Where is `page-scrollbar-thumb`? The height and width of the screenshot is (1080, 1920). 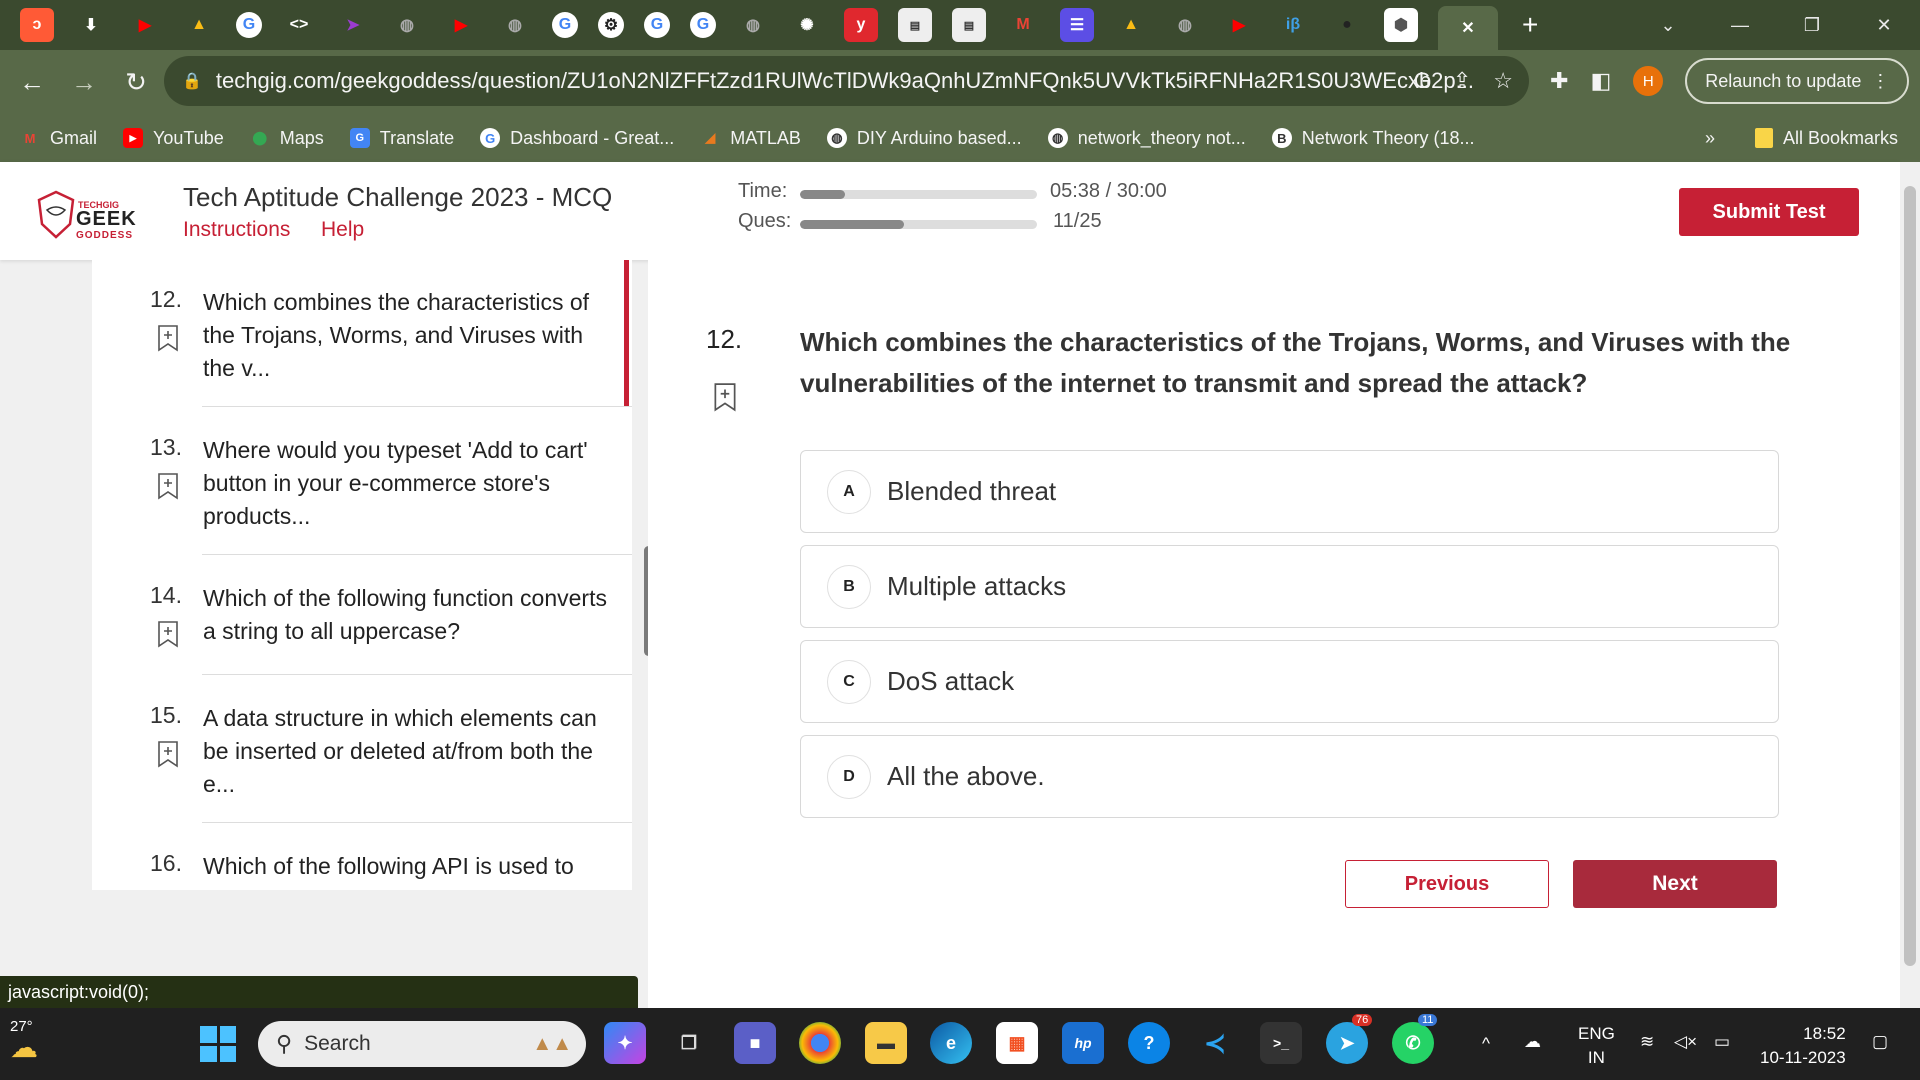
page-scrollbar-thumb is located at coordinates (1910, 576).